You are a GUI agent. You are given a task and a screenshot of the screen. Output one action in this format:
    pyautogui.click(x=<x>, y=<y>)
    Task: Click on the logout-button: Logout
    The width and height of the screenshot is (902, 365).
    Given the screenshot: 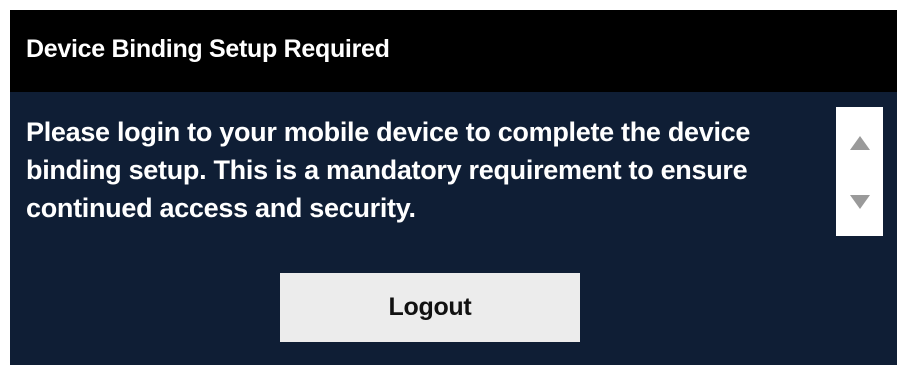 What is the action you would take?
    pyautogui.click(x=430, y=307)
    